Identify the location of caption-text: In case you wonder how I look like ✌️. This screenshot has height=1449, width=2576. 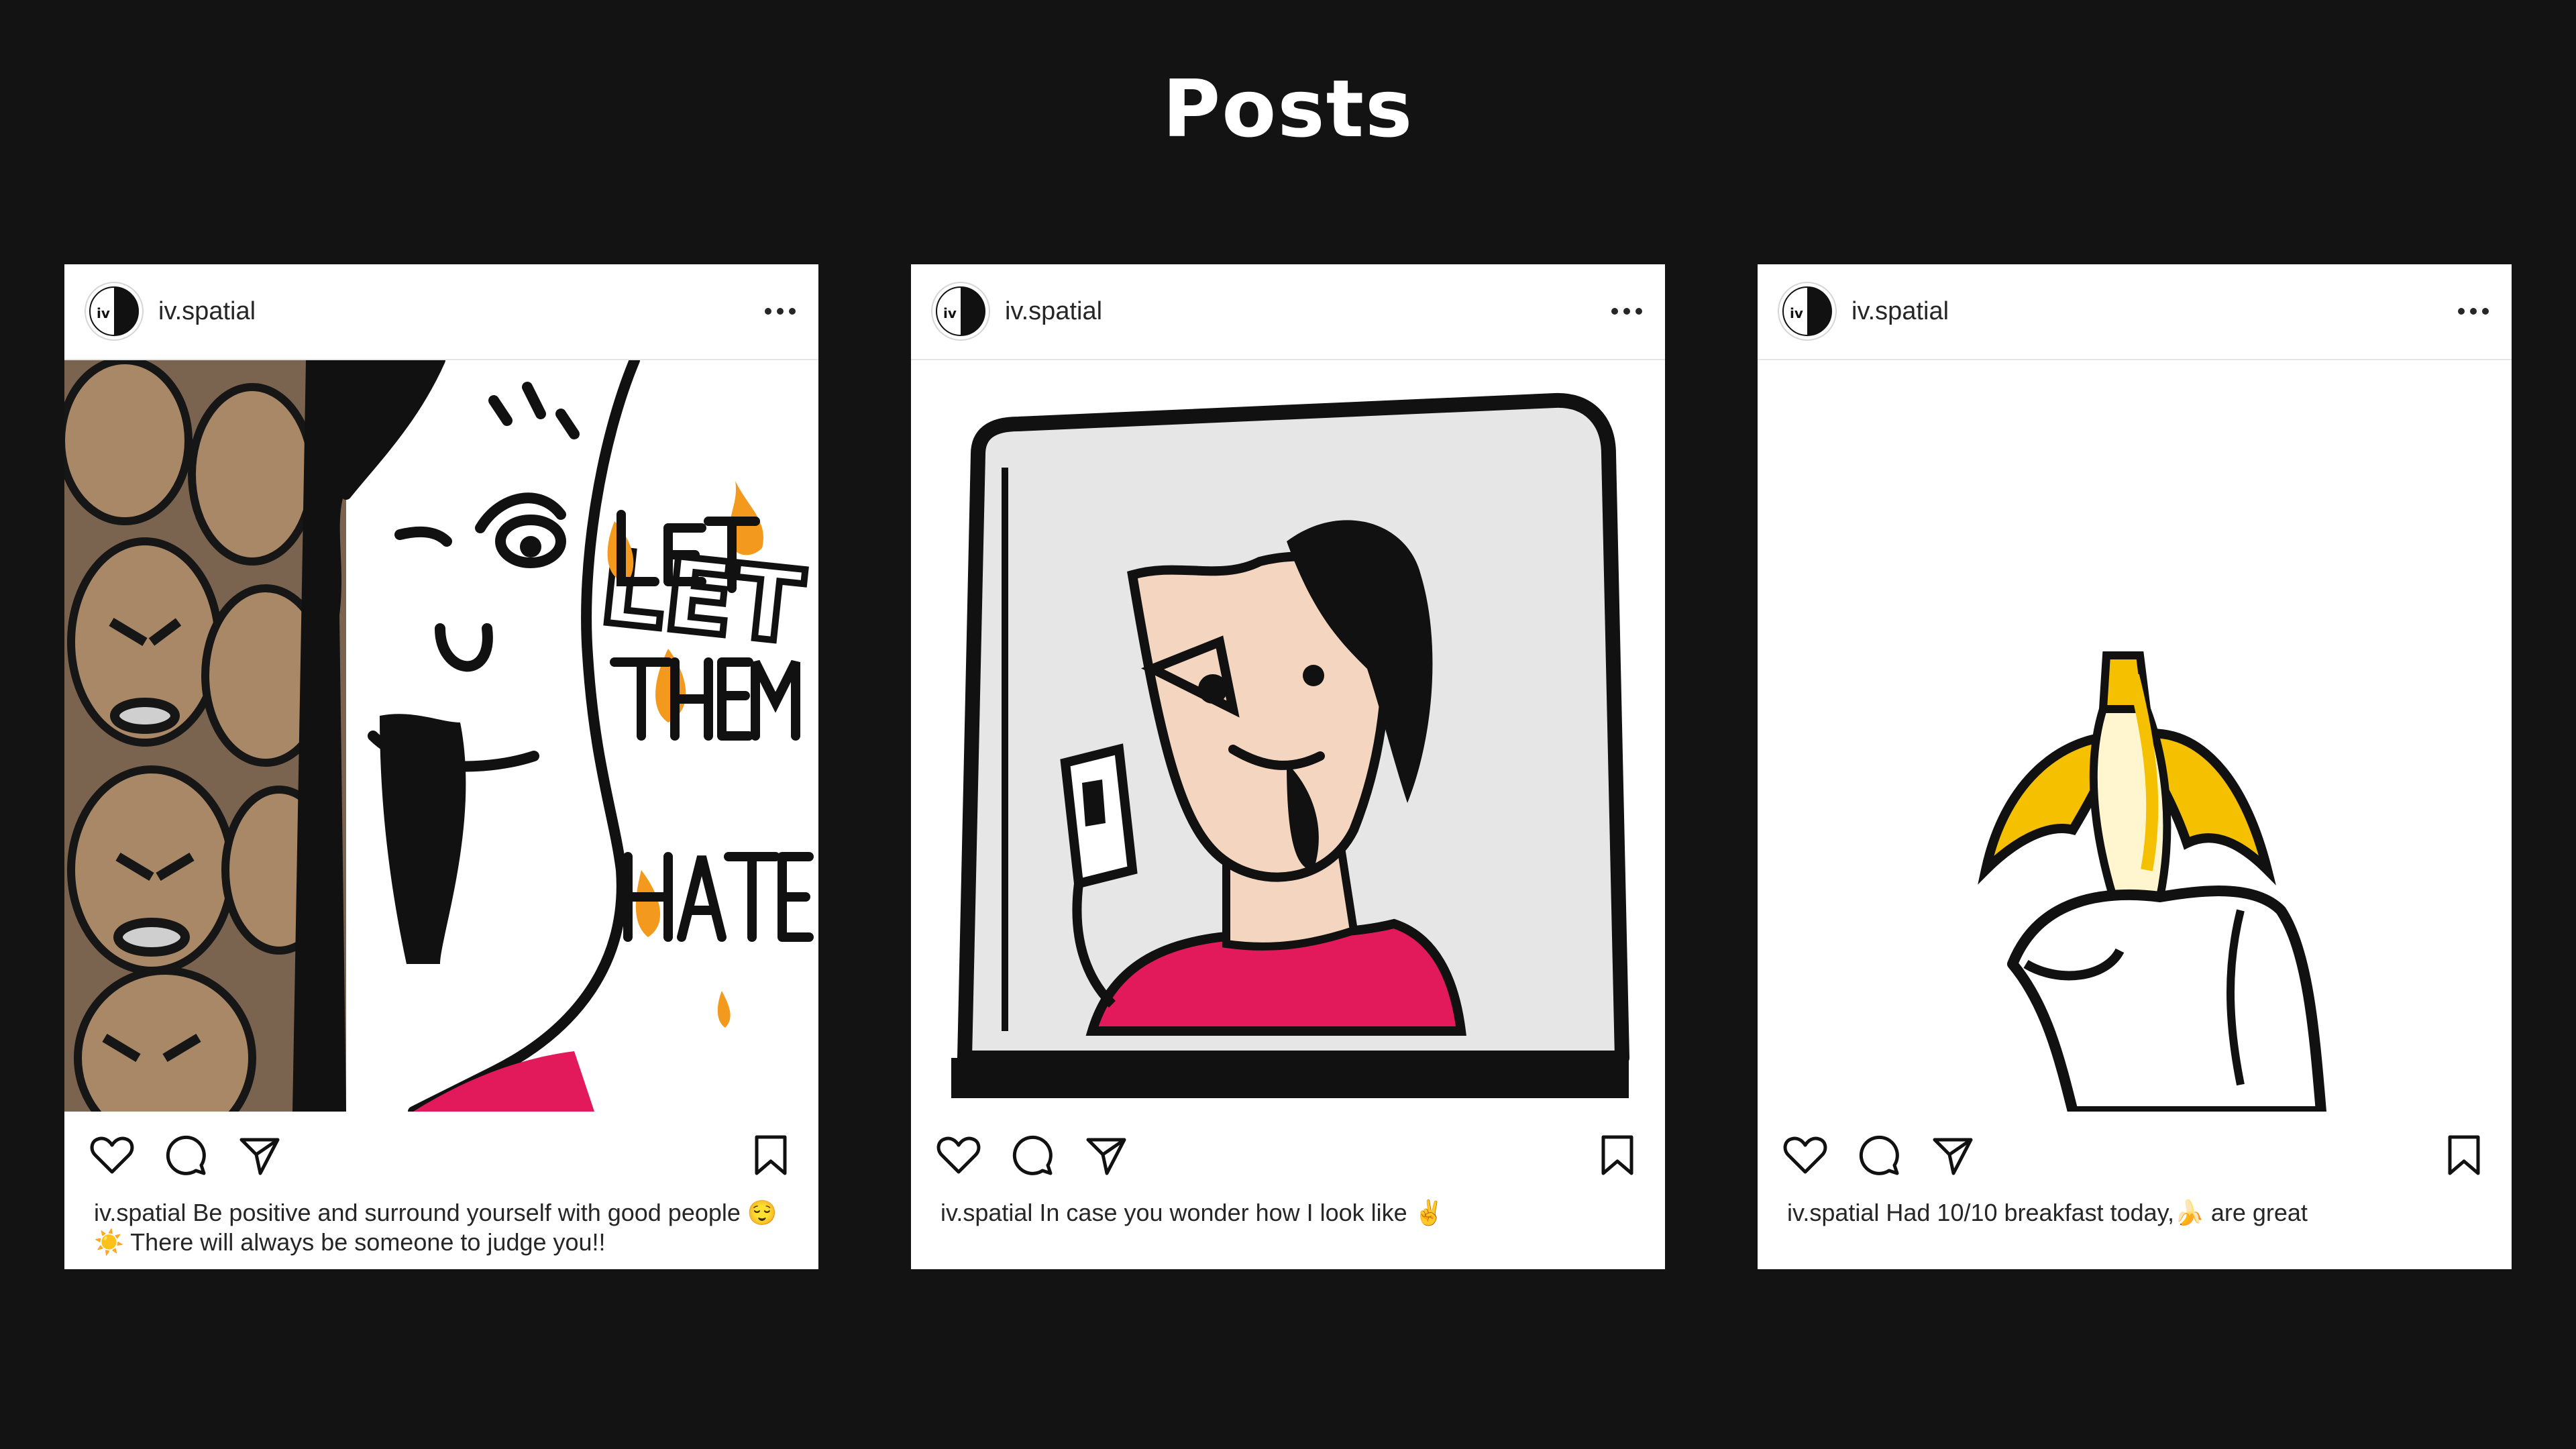
(1238, 1212).